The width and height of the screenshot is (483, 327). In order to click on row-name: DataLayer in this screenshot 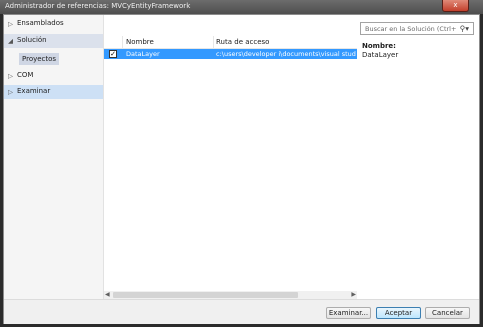, I will do `click(143, 54)`.